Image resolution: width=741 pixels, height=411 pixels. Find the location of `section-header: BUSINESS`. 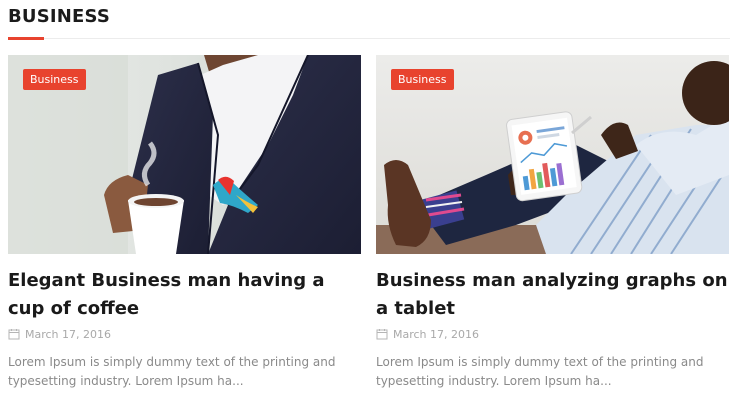

section-header: BUSINESS is located at coordinates (369, 23).